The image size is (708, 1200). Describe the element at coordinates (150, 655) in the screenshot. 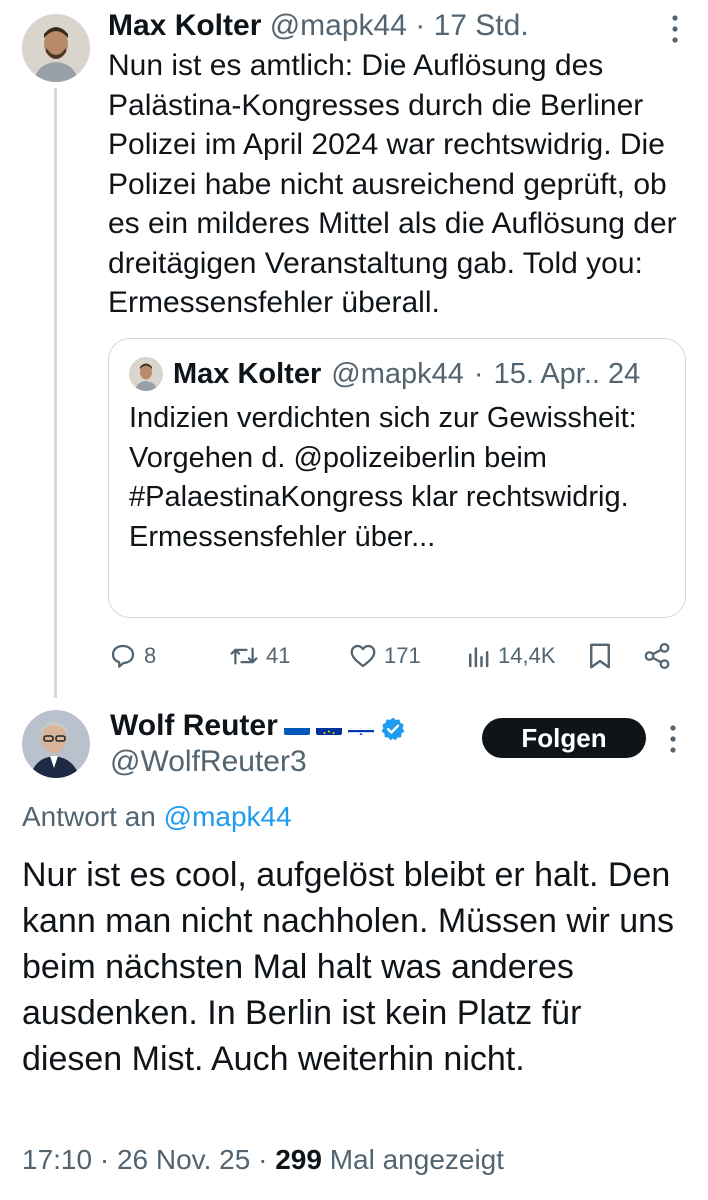

I see `reply-count: 8` at that location.